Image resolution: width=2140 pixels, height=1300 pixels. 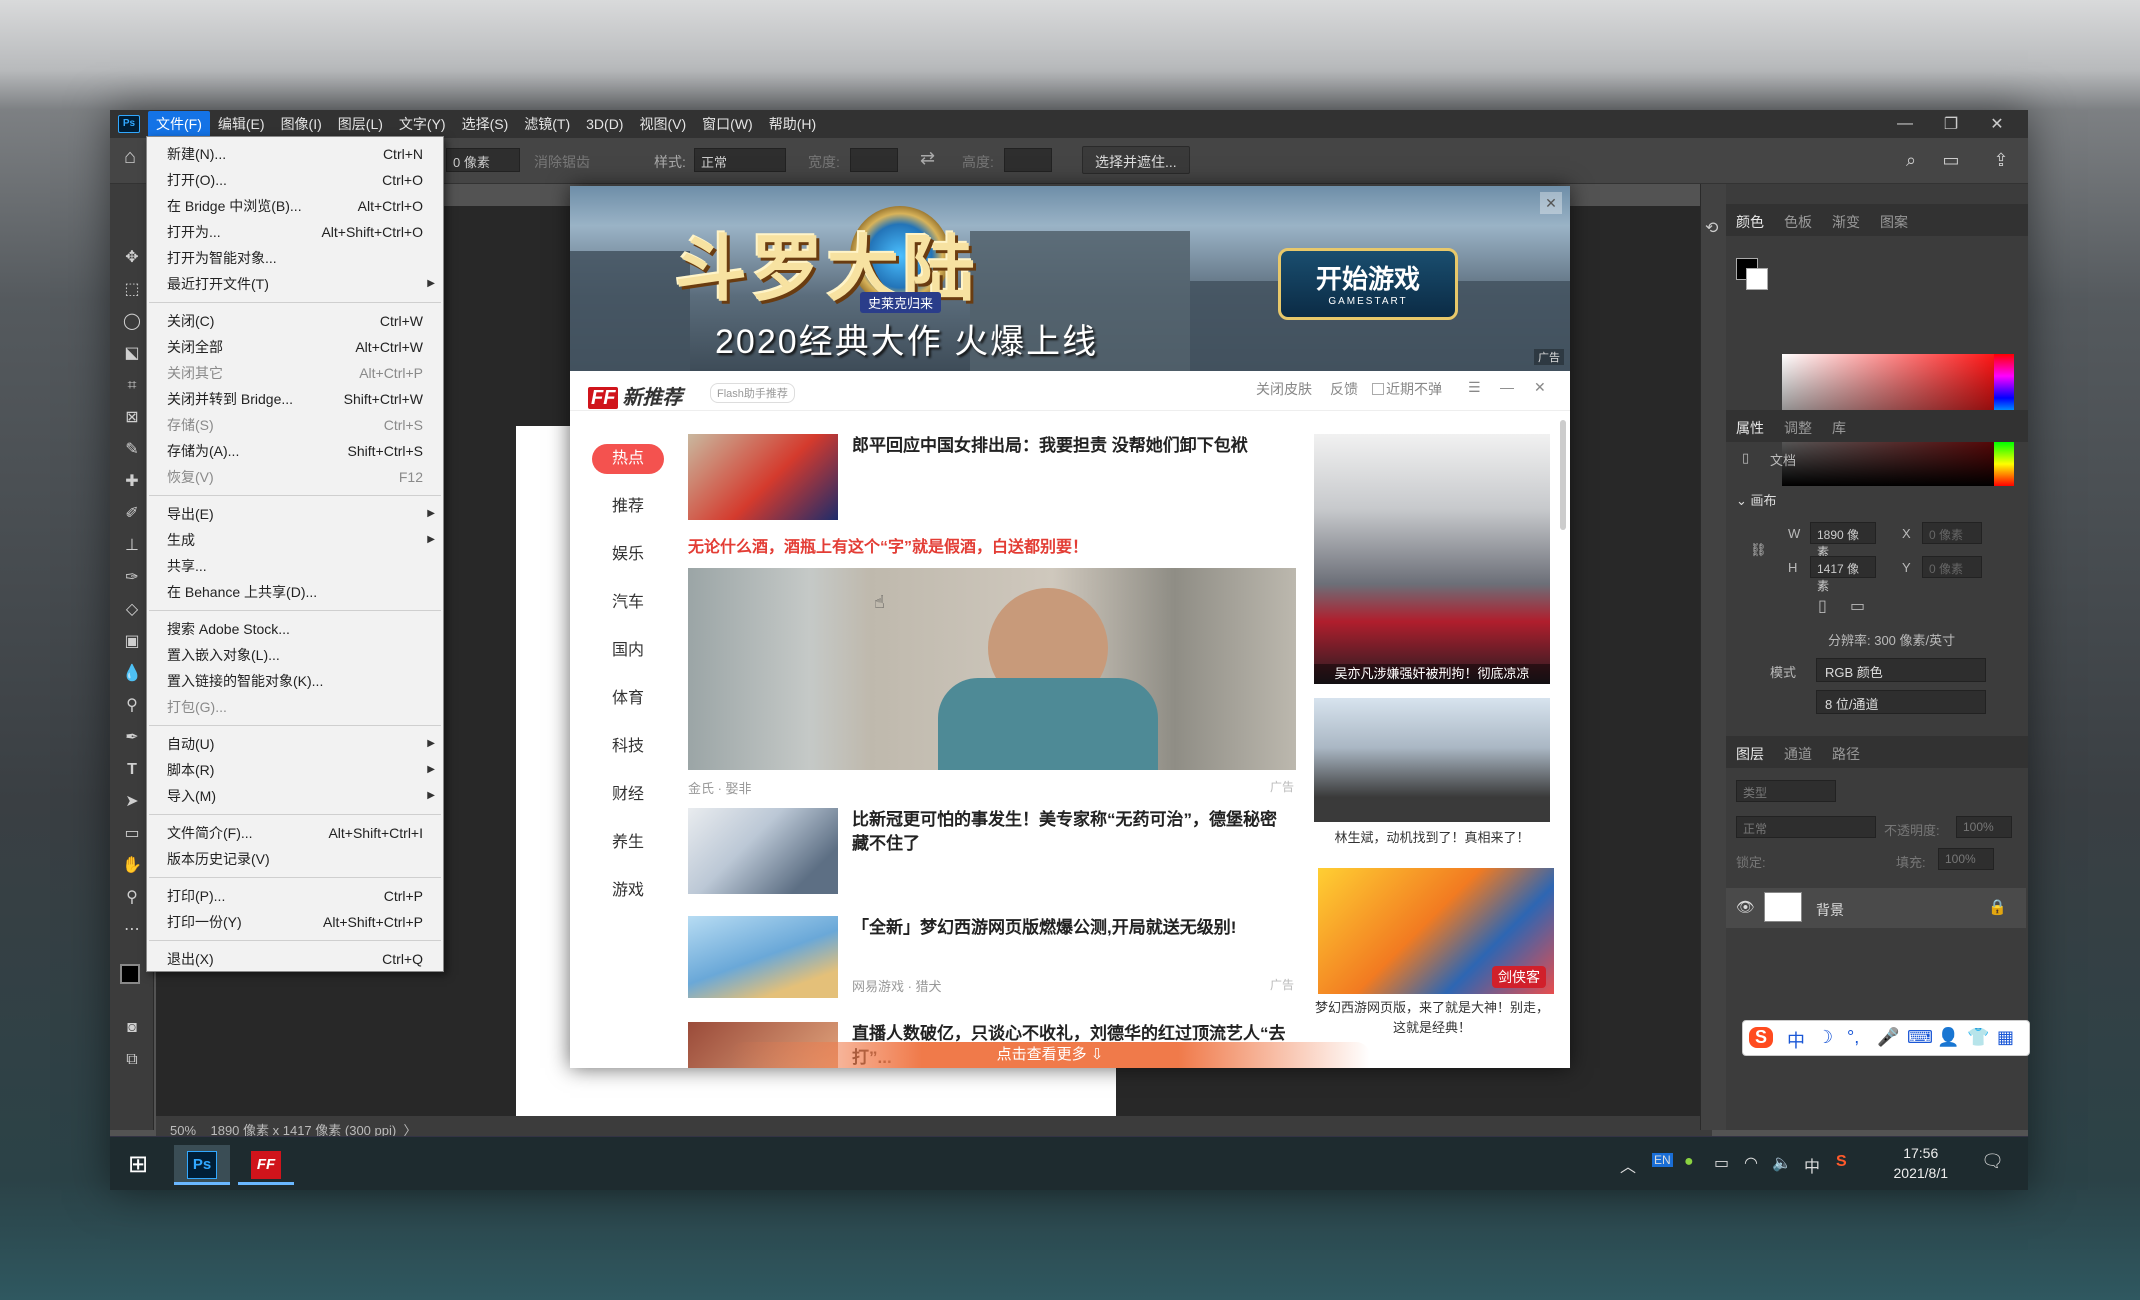 I want to click on feedback-link: 反馈, so click(x=1344, y=389).